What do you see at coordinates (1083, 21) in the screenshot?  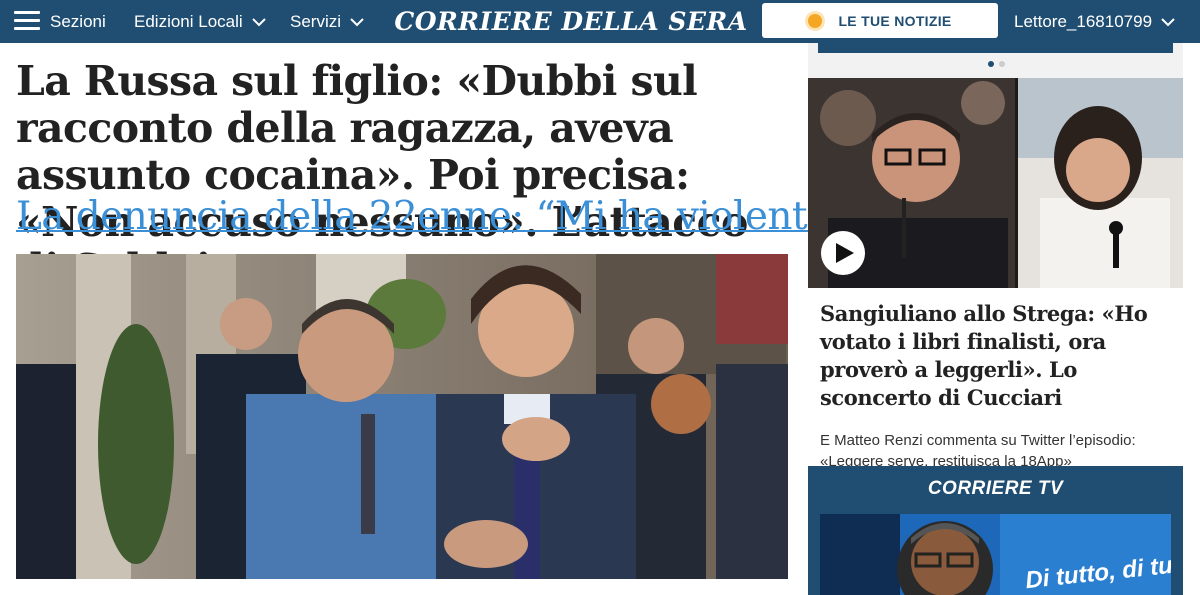 I see `user-name-label: Lettore_16810799` at bounding box center [1083, 21].